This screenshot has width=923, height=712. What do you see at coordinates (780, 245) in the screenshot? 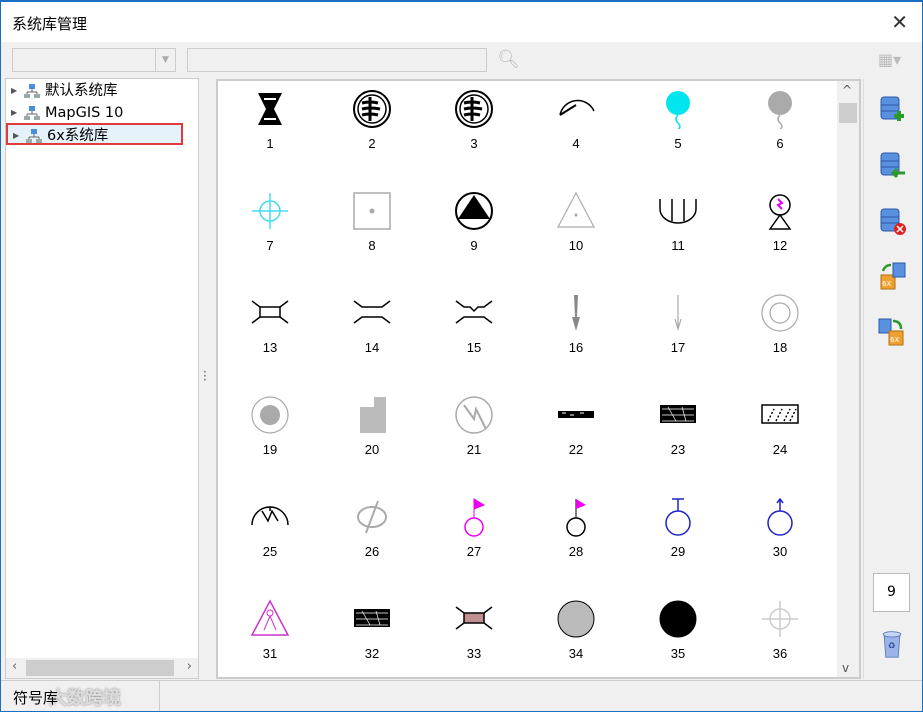
I see `symbol-number: 12` at bounding box center [780, 245].